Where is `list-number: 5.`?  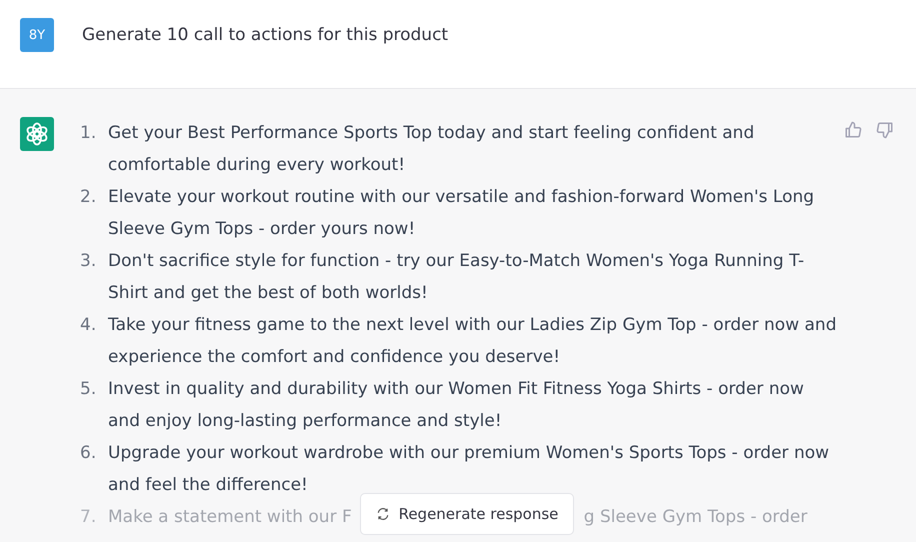 list-number: 5. is located at coordinates (89, 389).